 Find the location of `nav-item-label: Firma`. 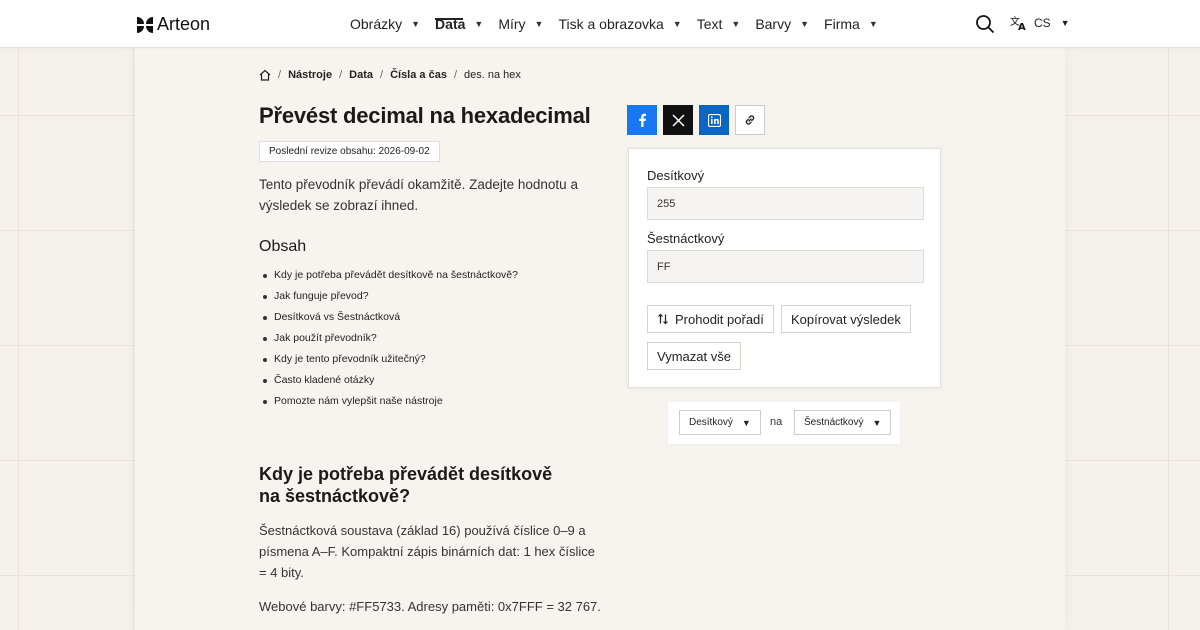

nav-item-label: Firma is located at coordinates (842, 24).